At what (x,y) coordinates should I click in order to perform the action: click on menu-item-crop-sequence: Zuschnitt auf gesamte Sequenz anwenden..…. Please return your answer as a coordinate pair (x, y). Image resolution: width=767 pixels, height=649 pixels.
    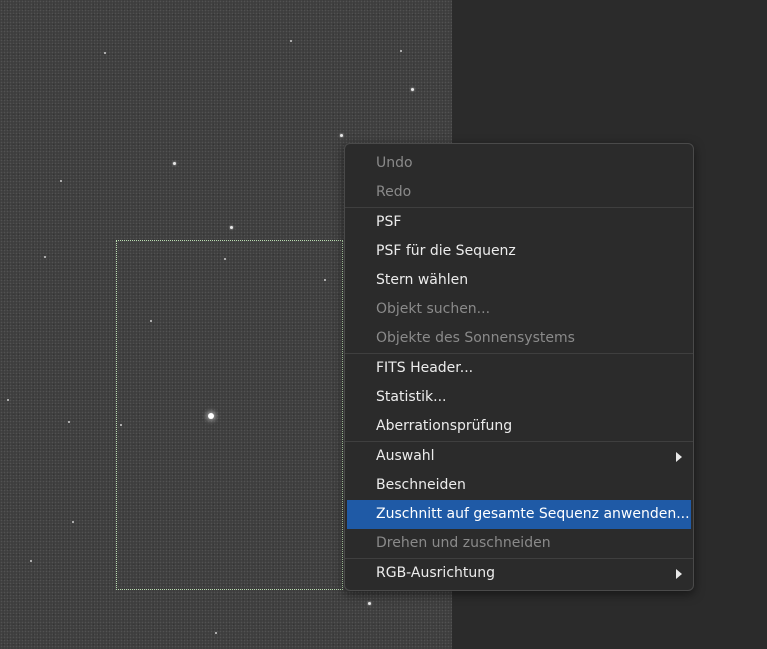
    Looking at the image, I should click on (519, 514).